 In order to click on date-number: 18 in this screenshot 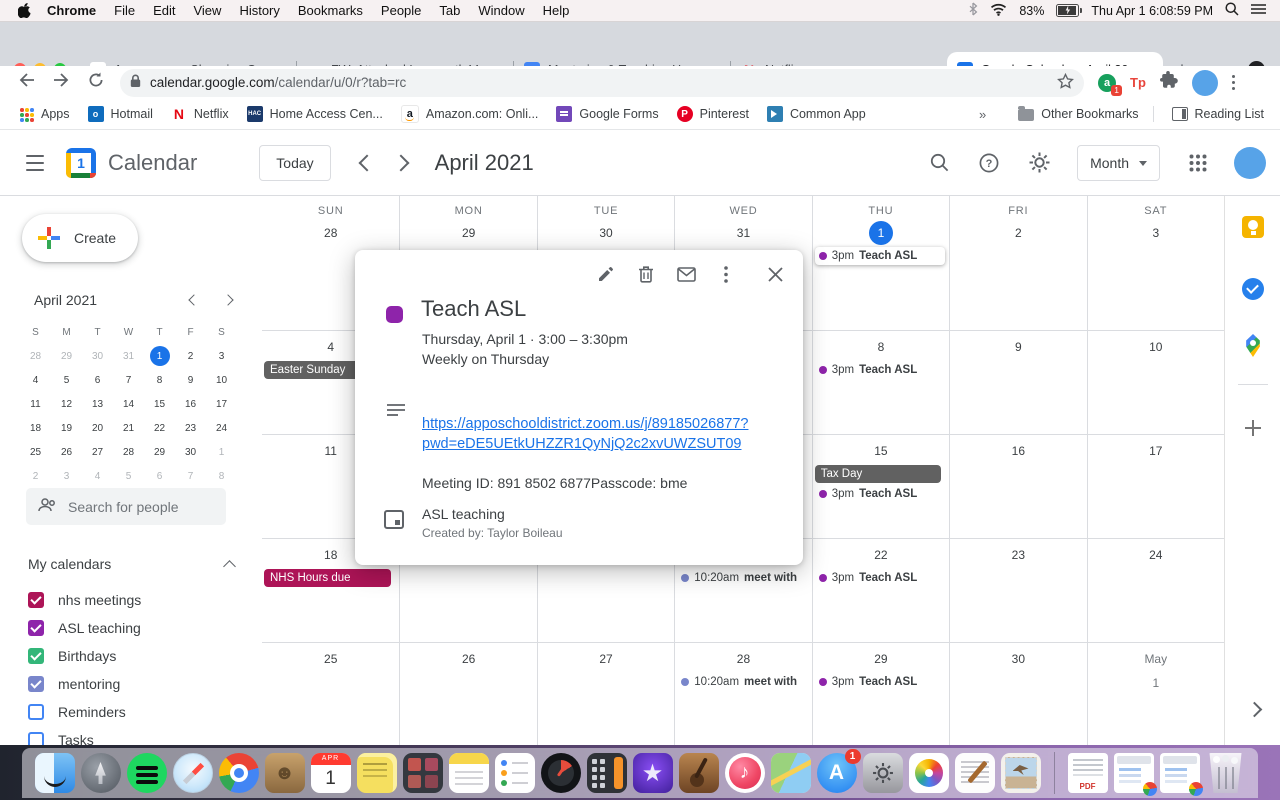, I will do `click(331, 555)`.